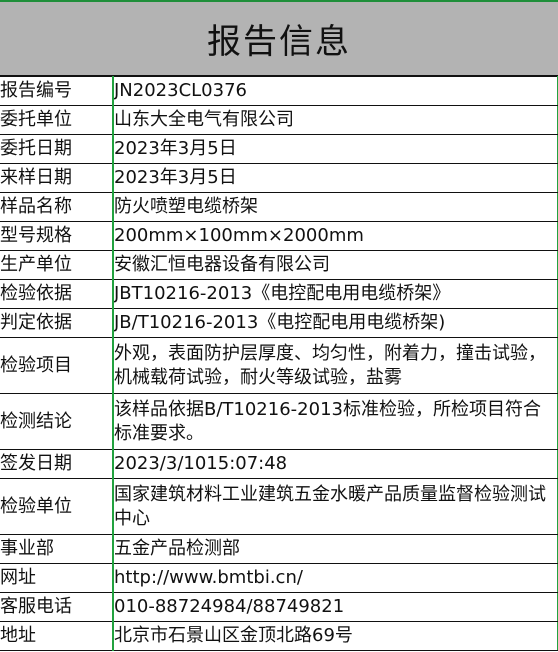  Describe the element at coordinates (57, 265) in the screenshot. I see `label-manufacturer: 生产单位` at that location.